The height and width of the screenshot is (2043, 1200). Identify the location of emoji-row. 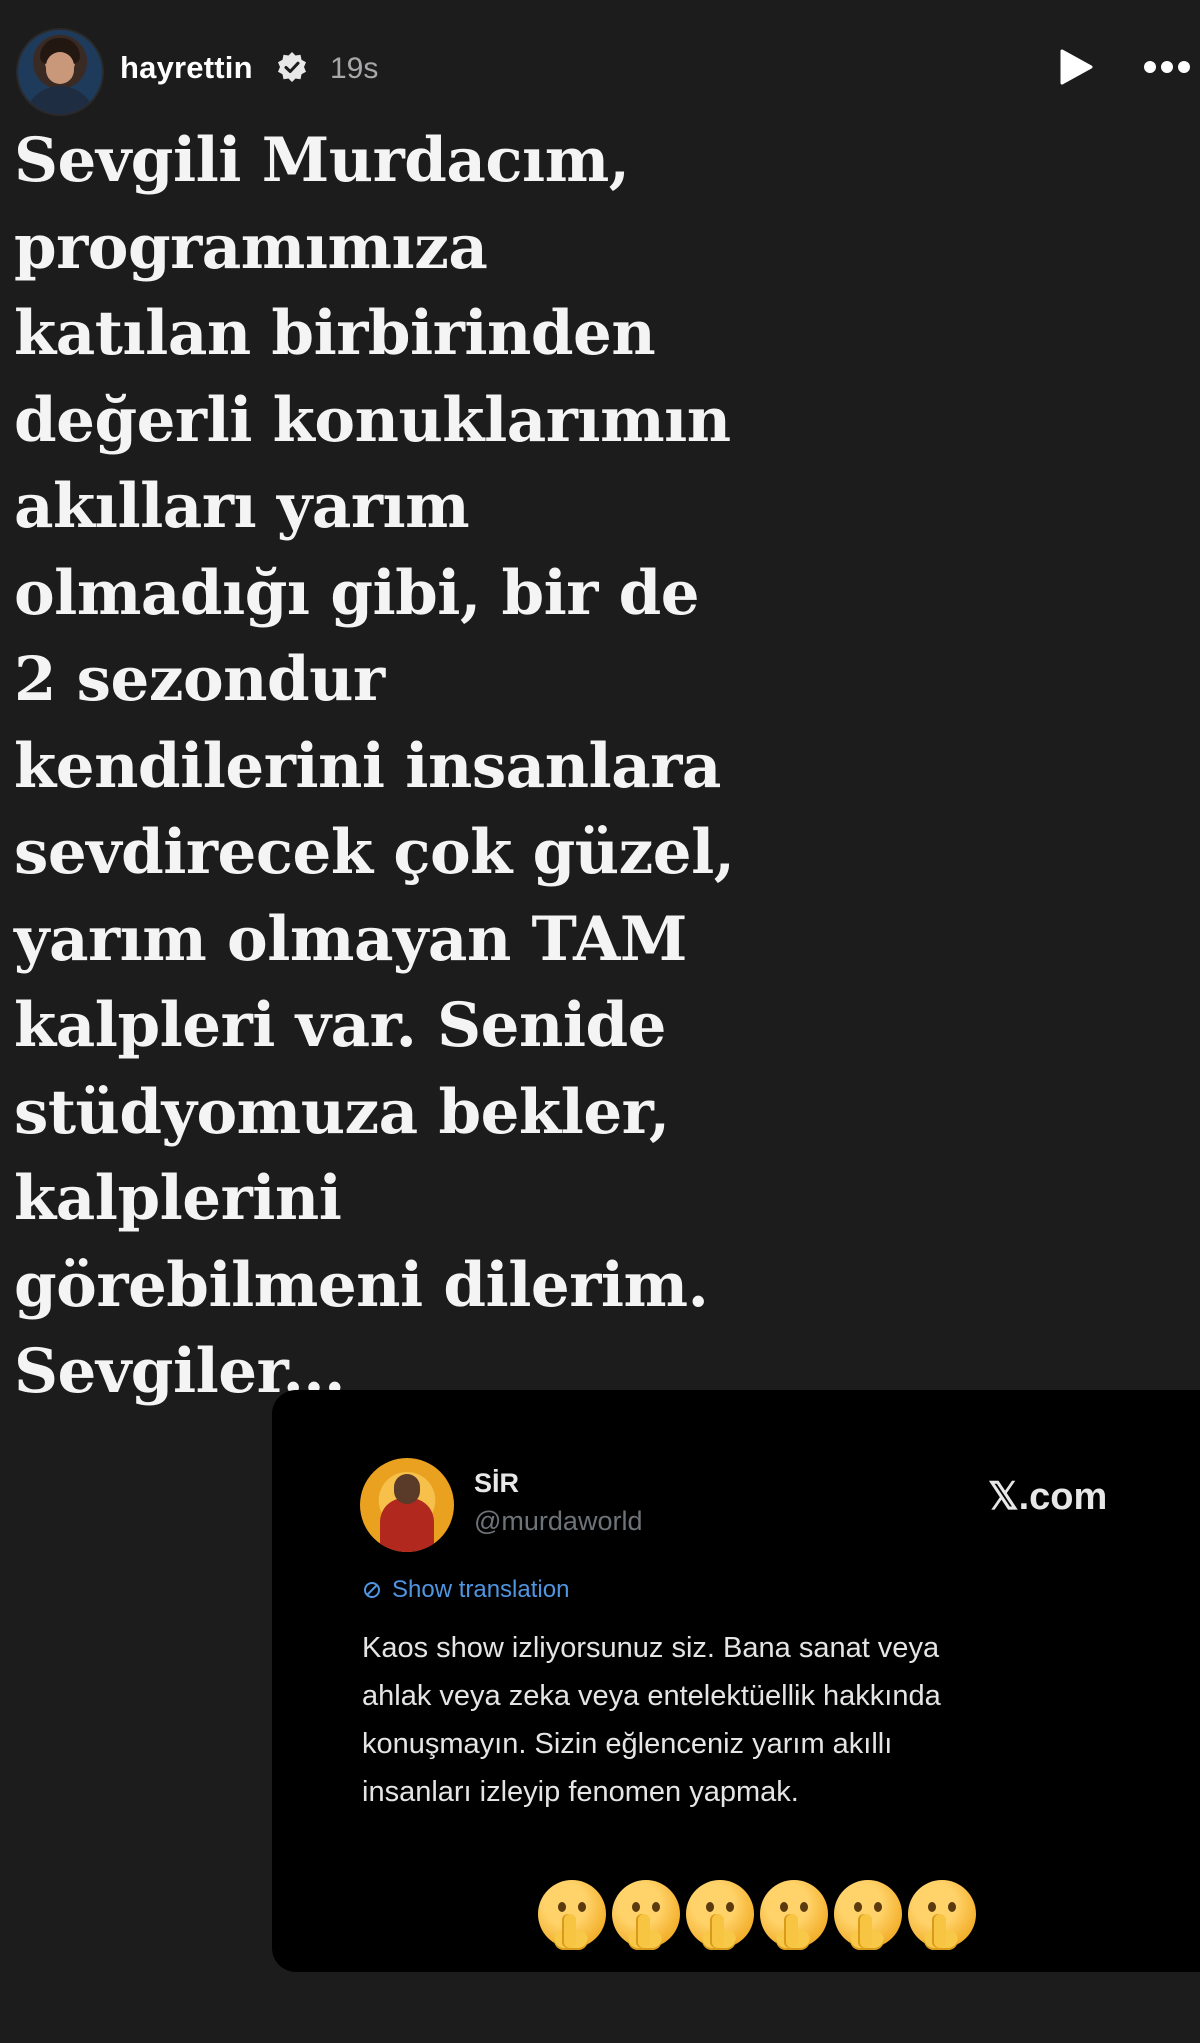
(757, 1915).